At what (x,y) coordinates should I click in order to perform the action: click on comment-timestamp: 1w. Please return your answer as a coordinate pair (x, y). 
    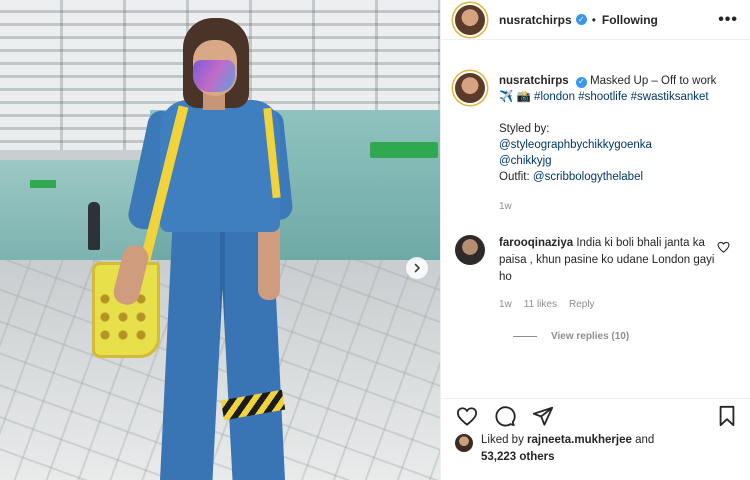
    Looking at the image, I should click on (505, 304).